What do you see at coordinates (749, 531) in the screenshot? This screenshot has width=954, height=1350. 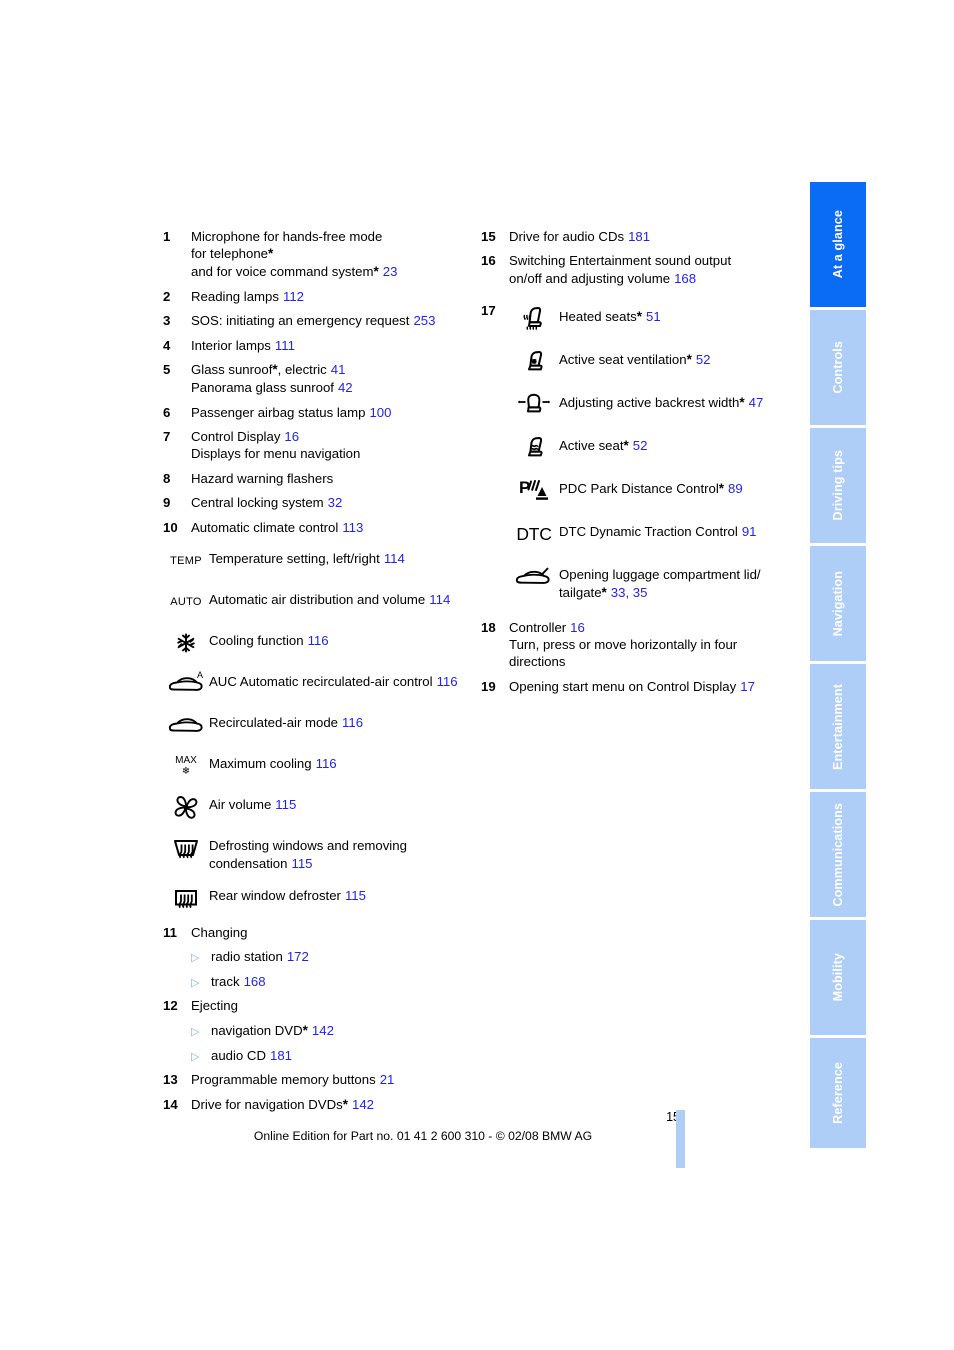 I see `page-reference: 91` at bounding box center [749, 531].